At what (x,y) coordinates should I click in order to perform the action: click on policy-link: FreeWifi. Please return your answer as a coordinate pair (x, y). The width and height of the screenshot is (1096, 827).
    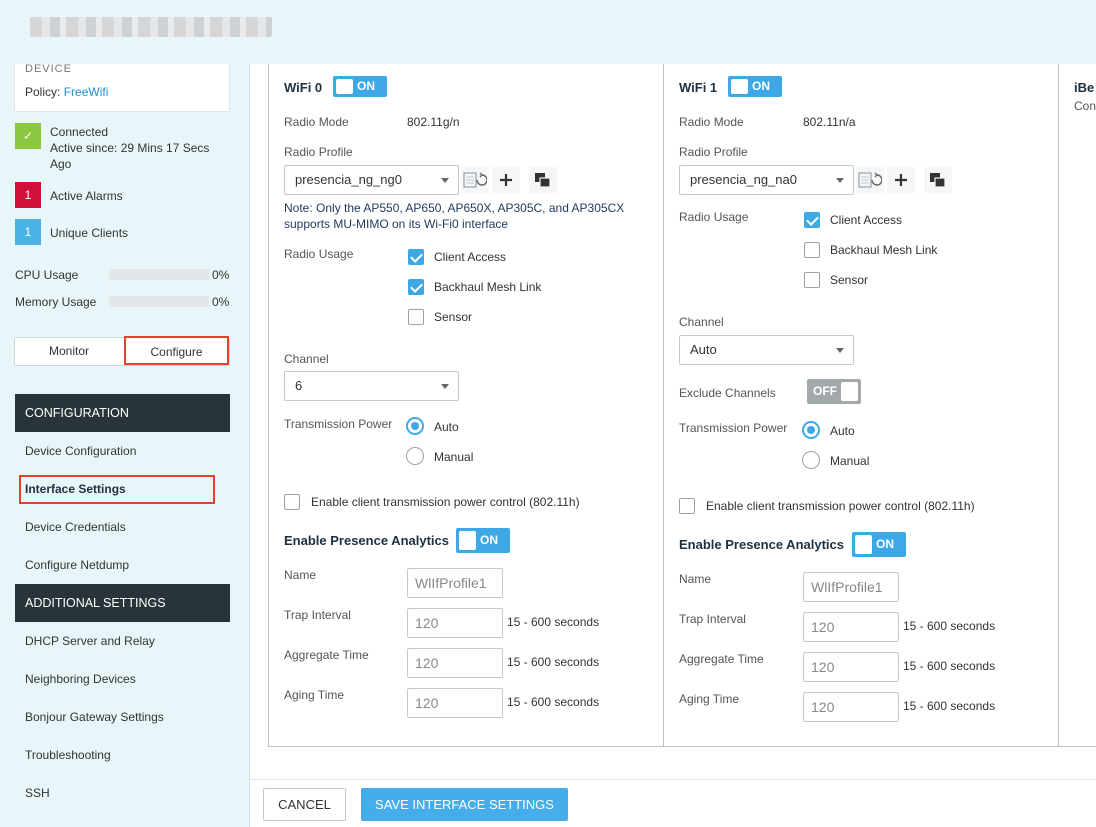
    Looking at the image, I should click on (86, 92).